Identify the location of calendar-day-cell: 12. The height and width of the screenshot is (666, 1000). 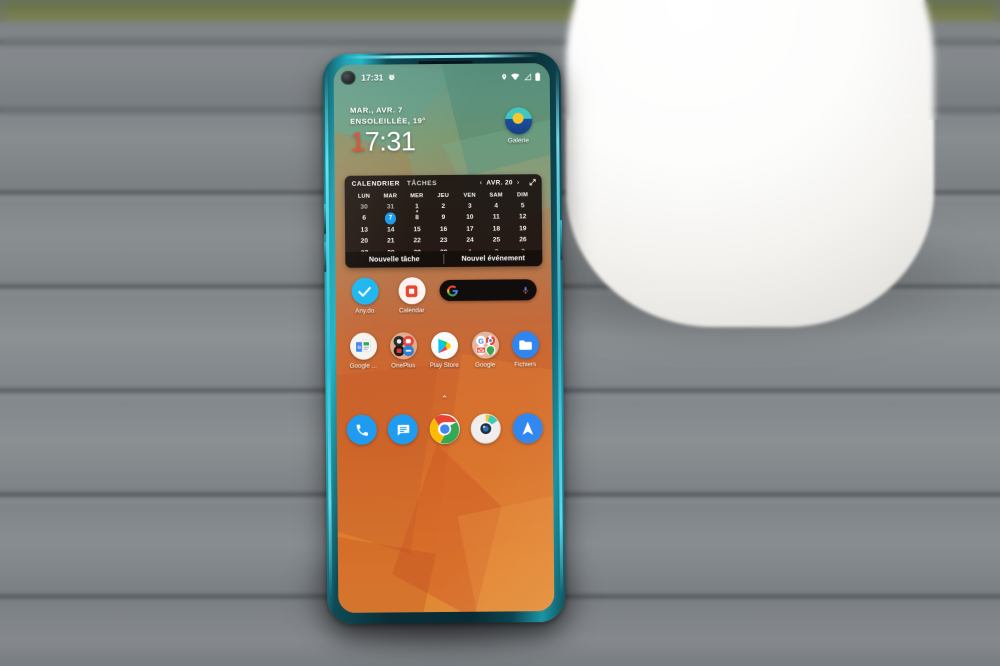
(522, 218).